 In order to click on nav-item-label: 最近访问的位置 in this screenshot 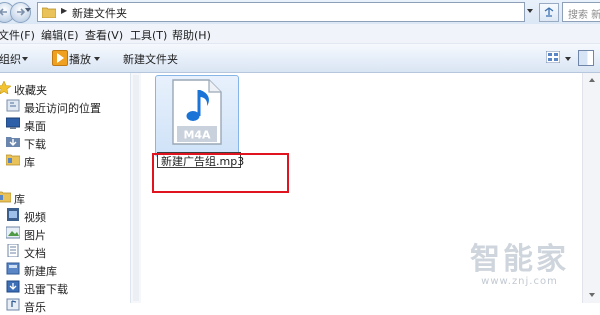, I will do `click(62, 108)`.